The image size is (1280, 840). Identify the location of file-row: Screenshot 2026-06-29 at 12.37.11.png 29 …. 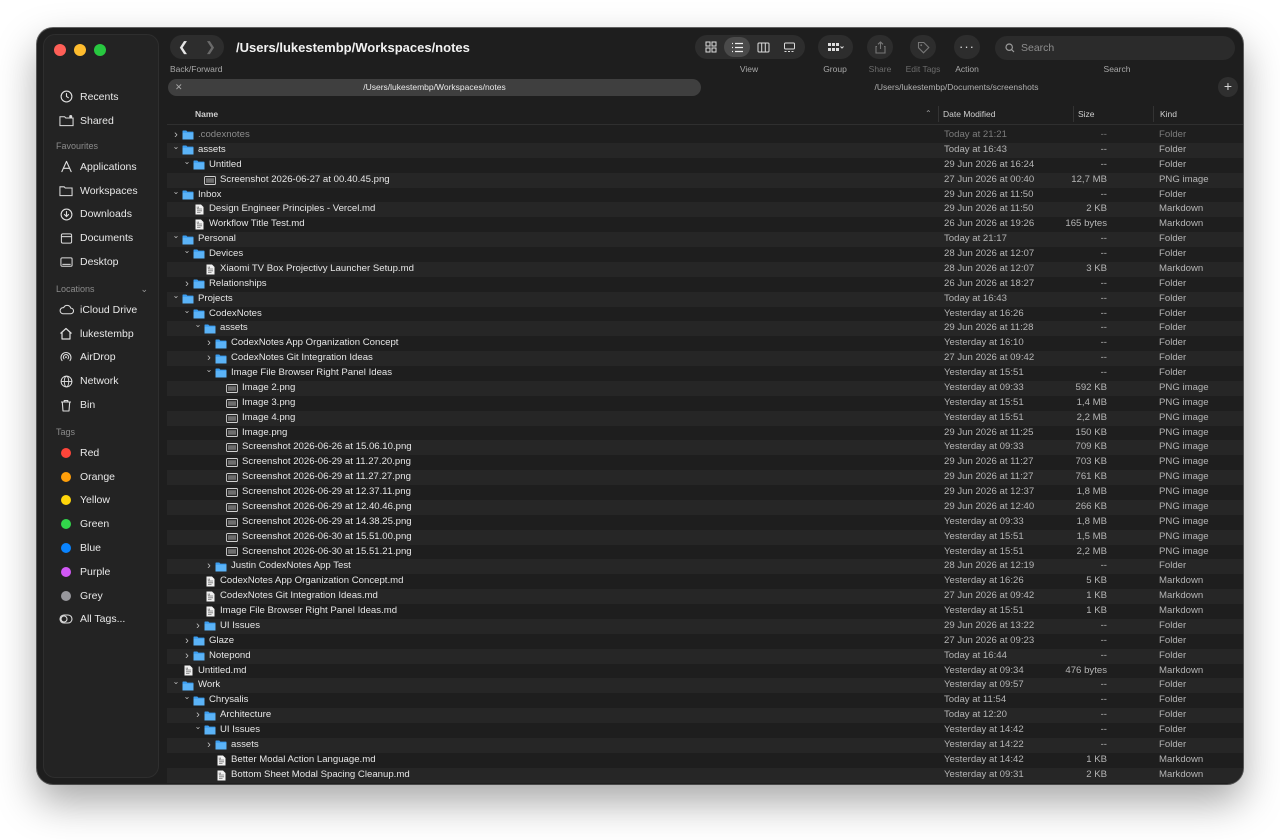
(705, 492).